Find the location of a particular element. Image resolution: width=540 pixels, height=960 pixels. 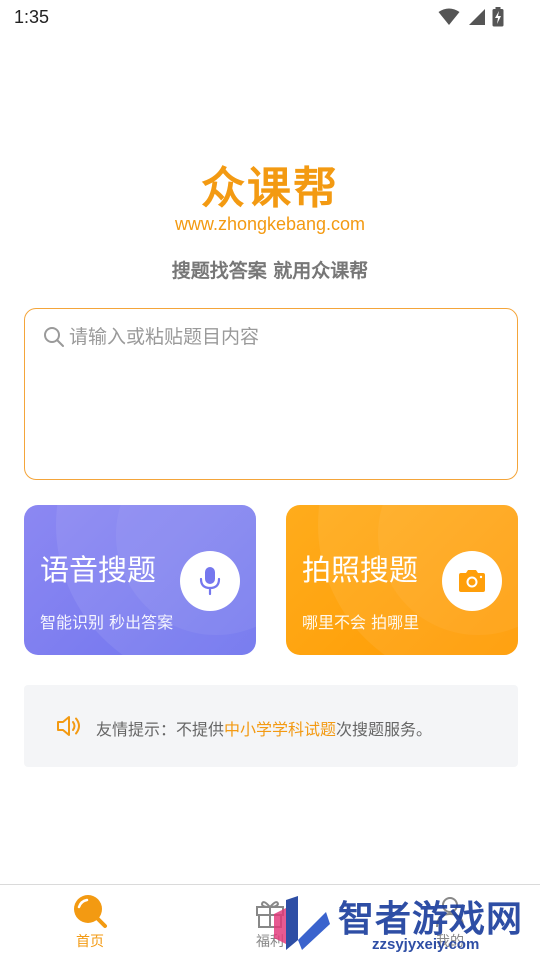

notice-suffix: 次搜题服务。 is located at coordinates (384, 729).